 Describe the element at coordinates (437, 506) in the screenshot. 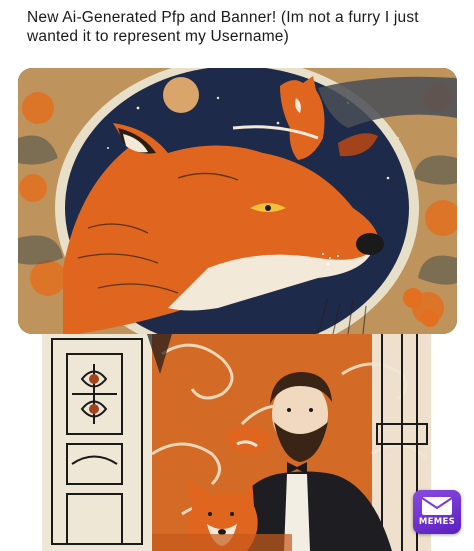

I see `envelope-icon` at that location.